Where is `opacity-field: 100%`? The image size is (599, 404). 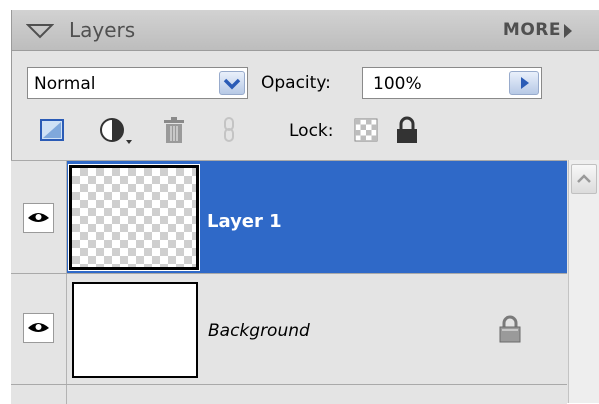 opacity-field: 100% is located at coordinates (452, 83).